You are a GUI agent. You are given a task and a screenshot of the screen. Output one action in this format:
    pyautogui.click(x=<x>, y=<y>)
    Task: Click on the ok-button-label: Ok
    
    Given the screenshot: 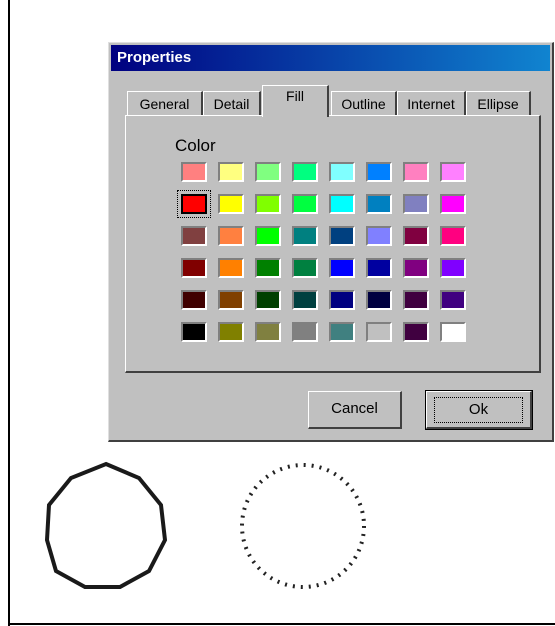 What is the action you would take?
    pyautogui.click(x=478, y=410)
    